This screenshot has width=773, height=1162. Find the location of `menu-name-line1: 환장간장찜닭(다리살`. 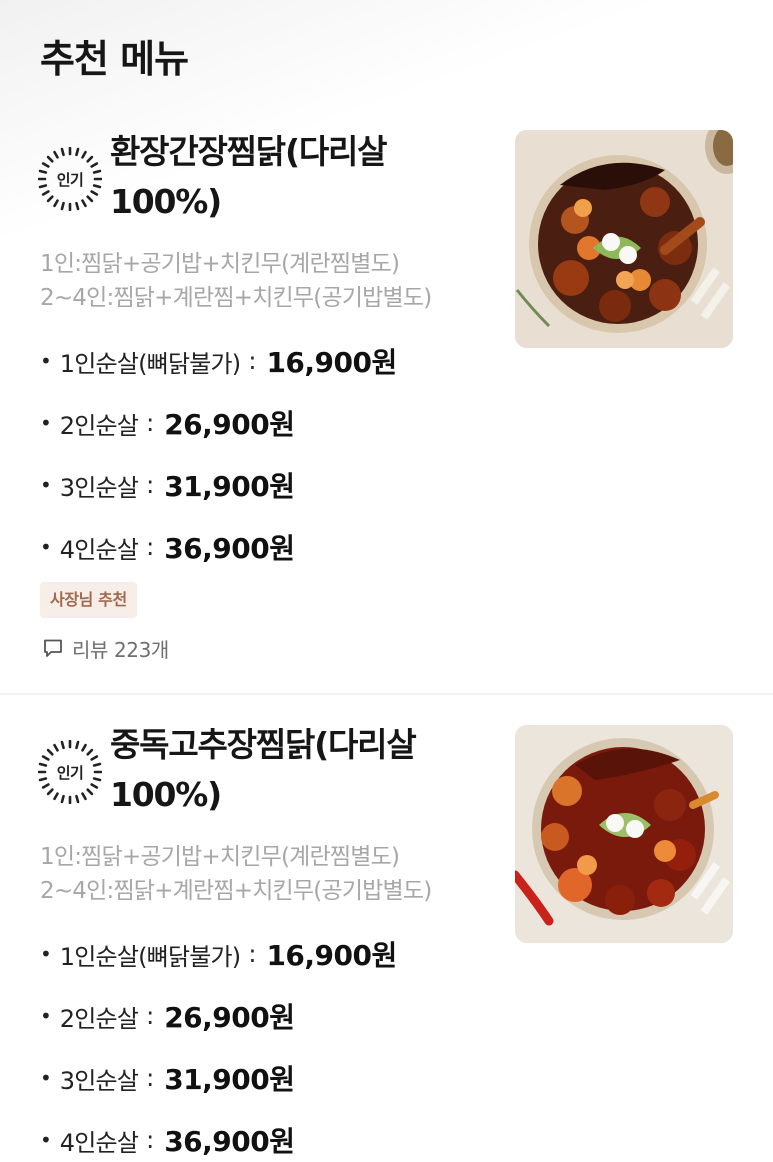

menu-name-line1: 환장간장찜닭(다리살 is located at coordinates (249, 151).